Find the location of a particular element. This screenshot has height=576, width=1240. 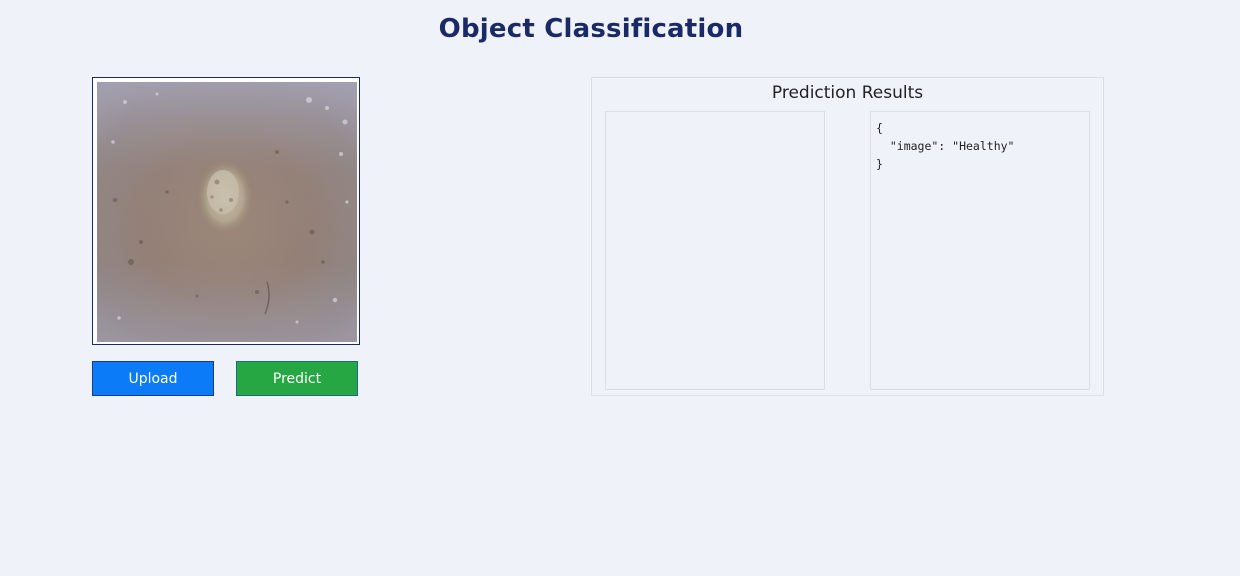

upload-button: Upload is located at coordinates (153, 378).